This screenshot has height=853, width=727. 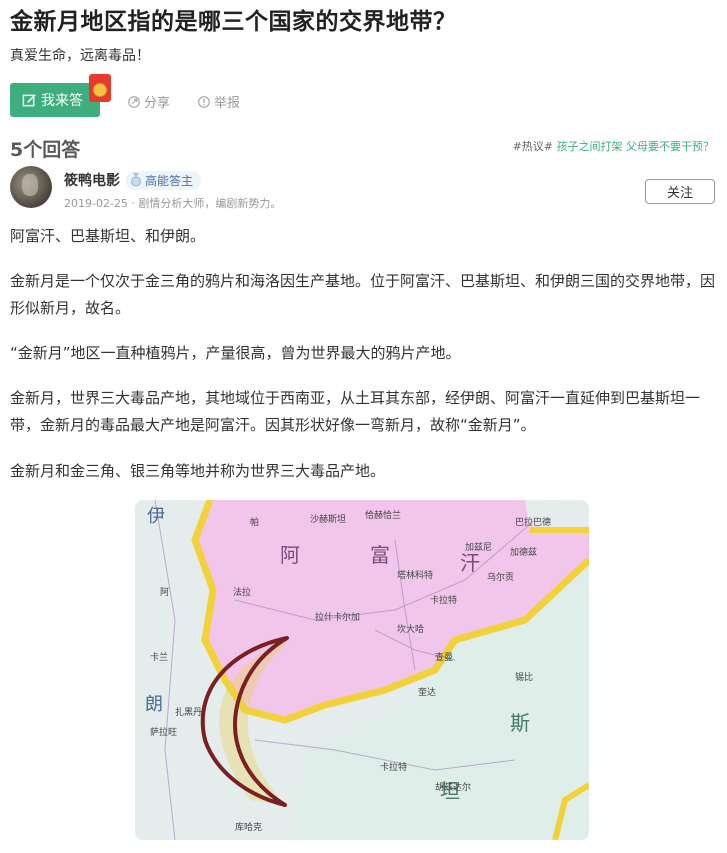 I want to click on author-block: 筱鸭电影 高能答主, so click(x=133, y=180).